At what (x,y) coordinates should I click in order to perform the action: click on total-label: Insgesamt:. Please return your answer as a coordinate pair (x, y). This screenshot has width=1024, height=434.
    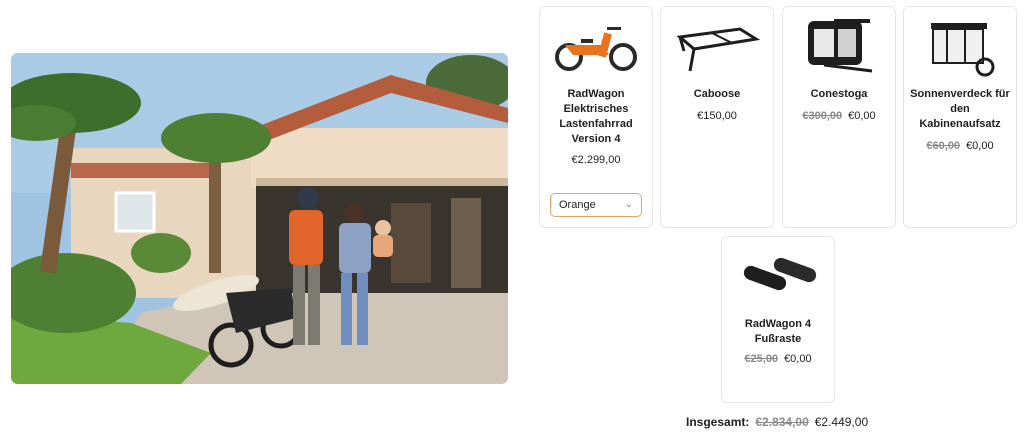
    Looking at the image, I should click on (718, 422).